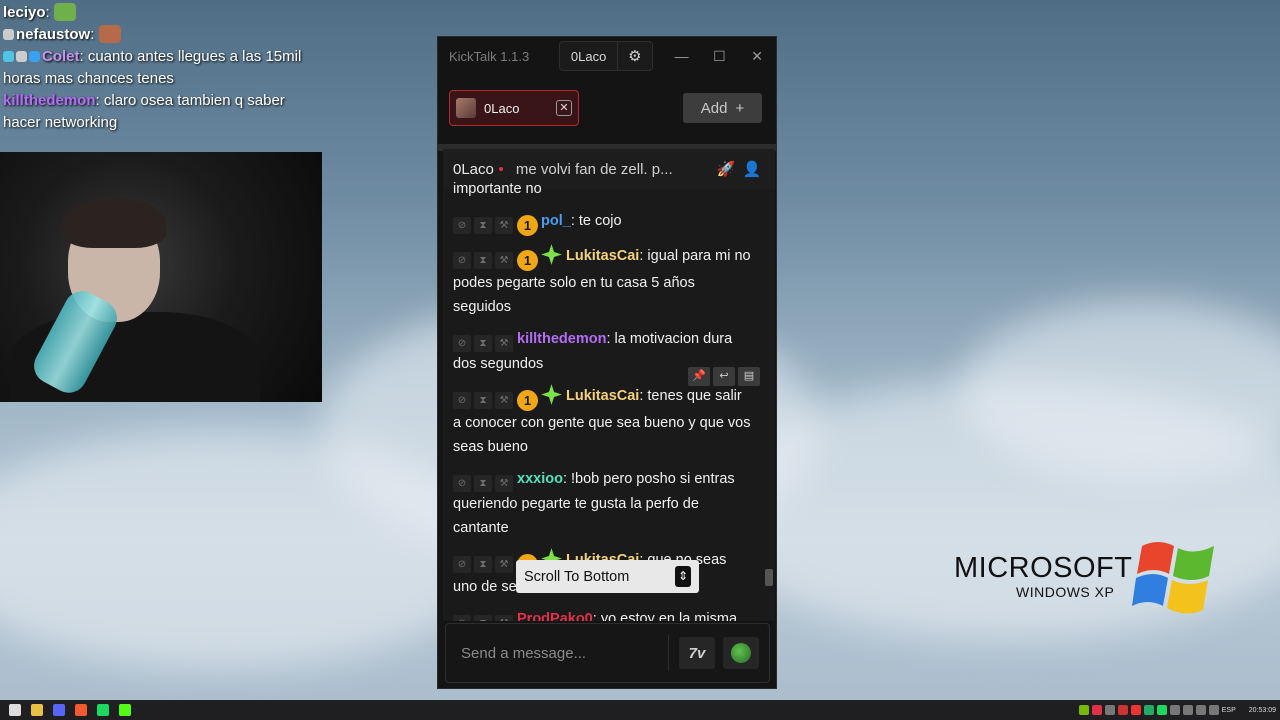  Describe the element at coordinates (726, 169) in the screenshot. I see `rocket-icon: 🚀` at that location.